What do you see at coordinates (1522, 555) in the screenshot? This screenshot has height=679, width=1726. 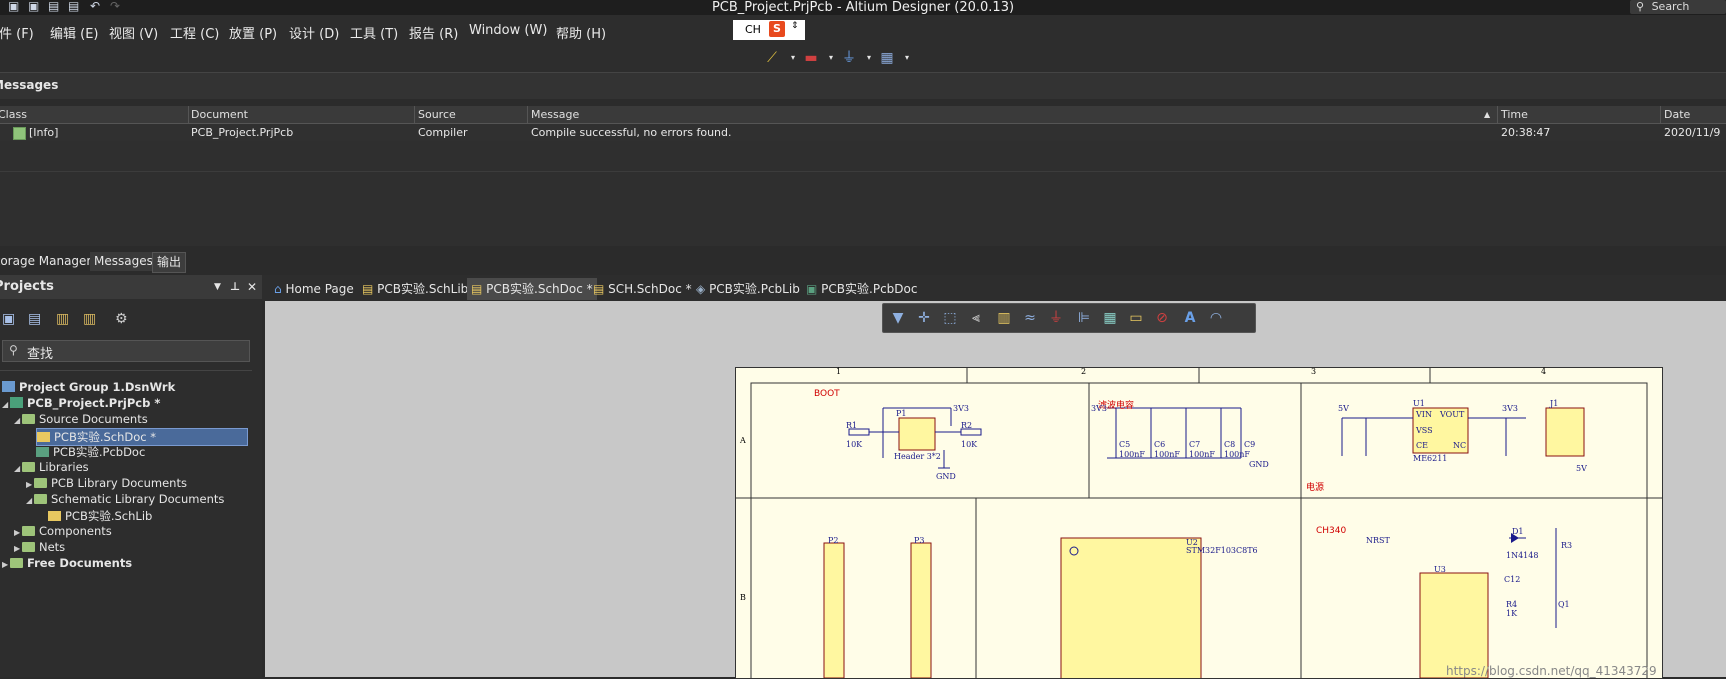 I see `label-d1-part: 1N4148` at bounding box center [1522, 555].